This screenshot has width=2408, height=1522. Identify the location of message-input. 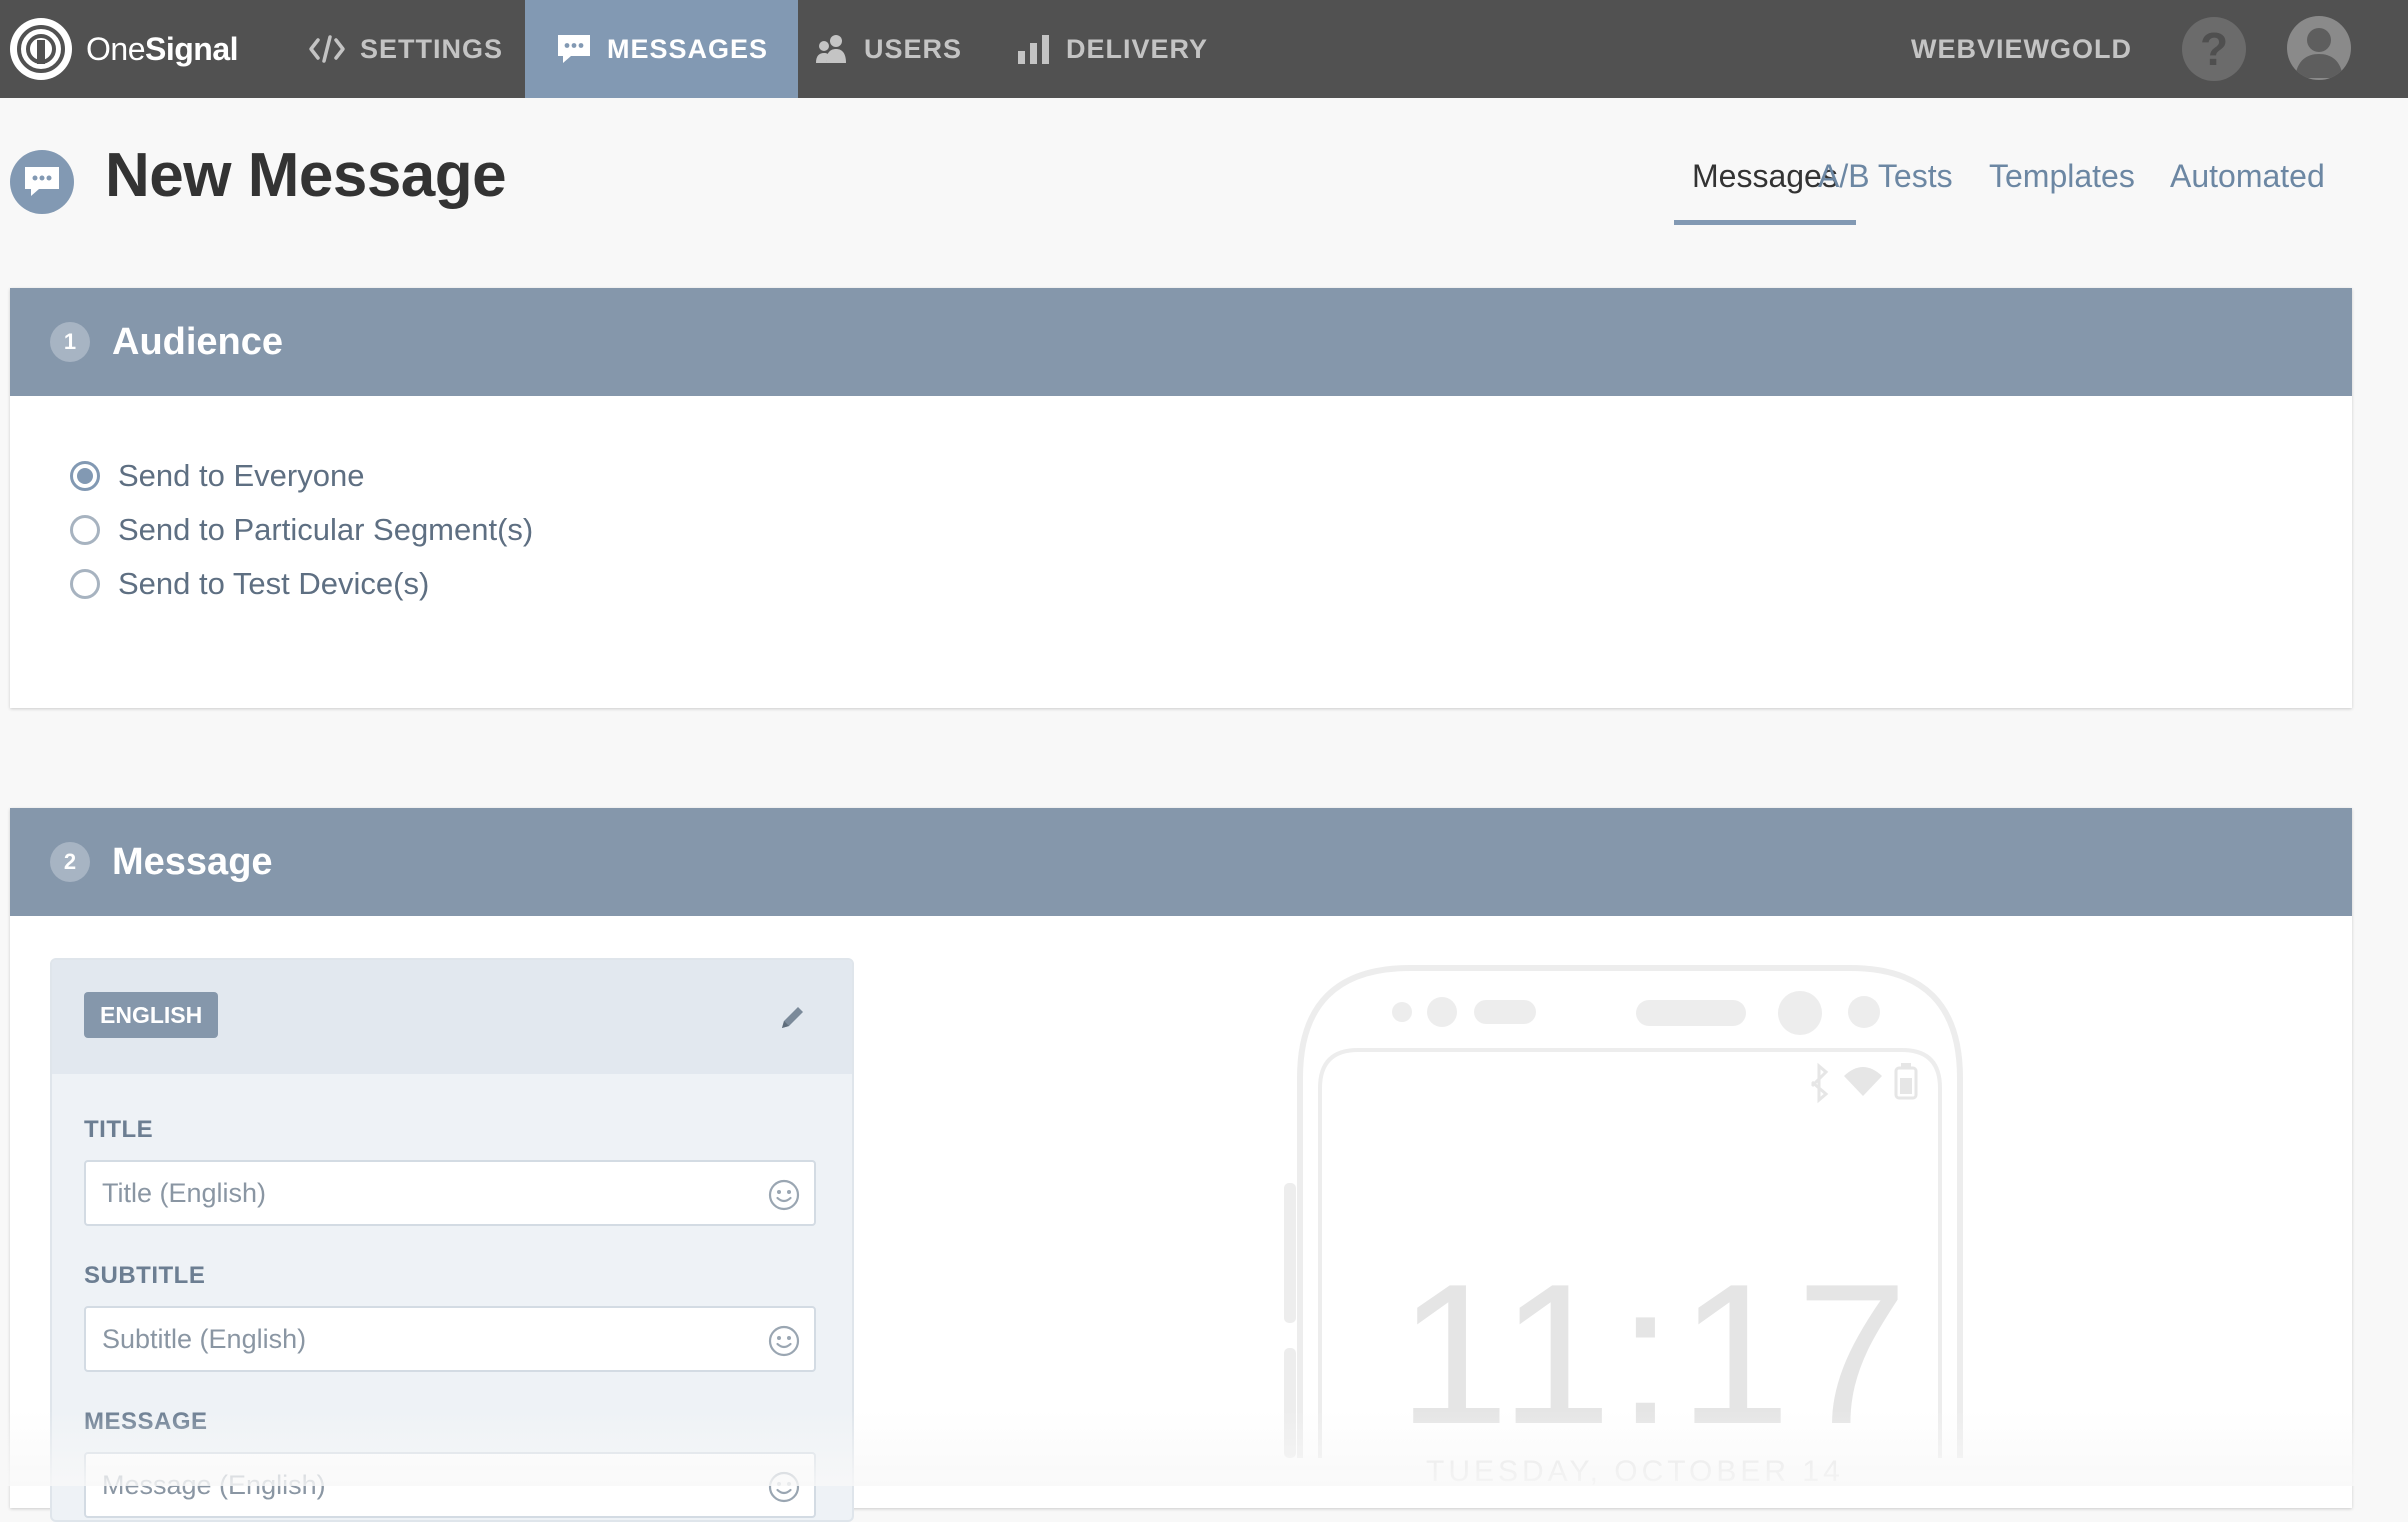
(414, 1485).